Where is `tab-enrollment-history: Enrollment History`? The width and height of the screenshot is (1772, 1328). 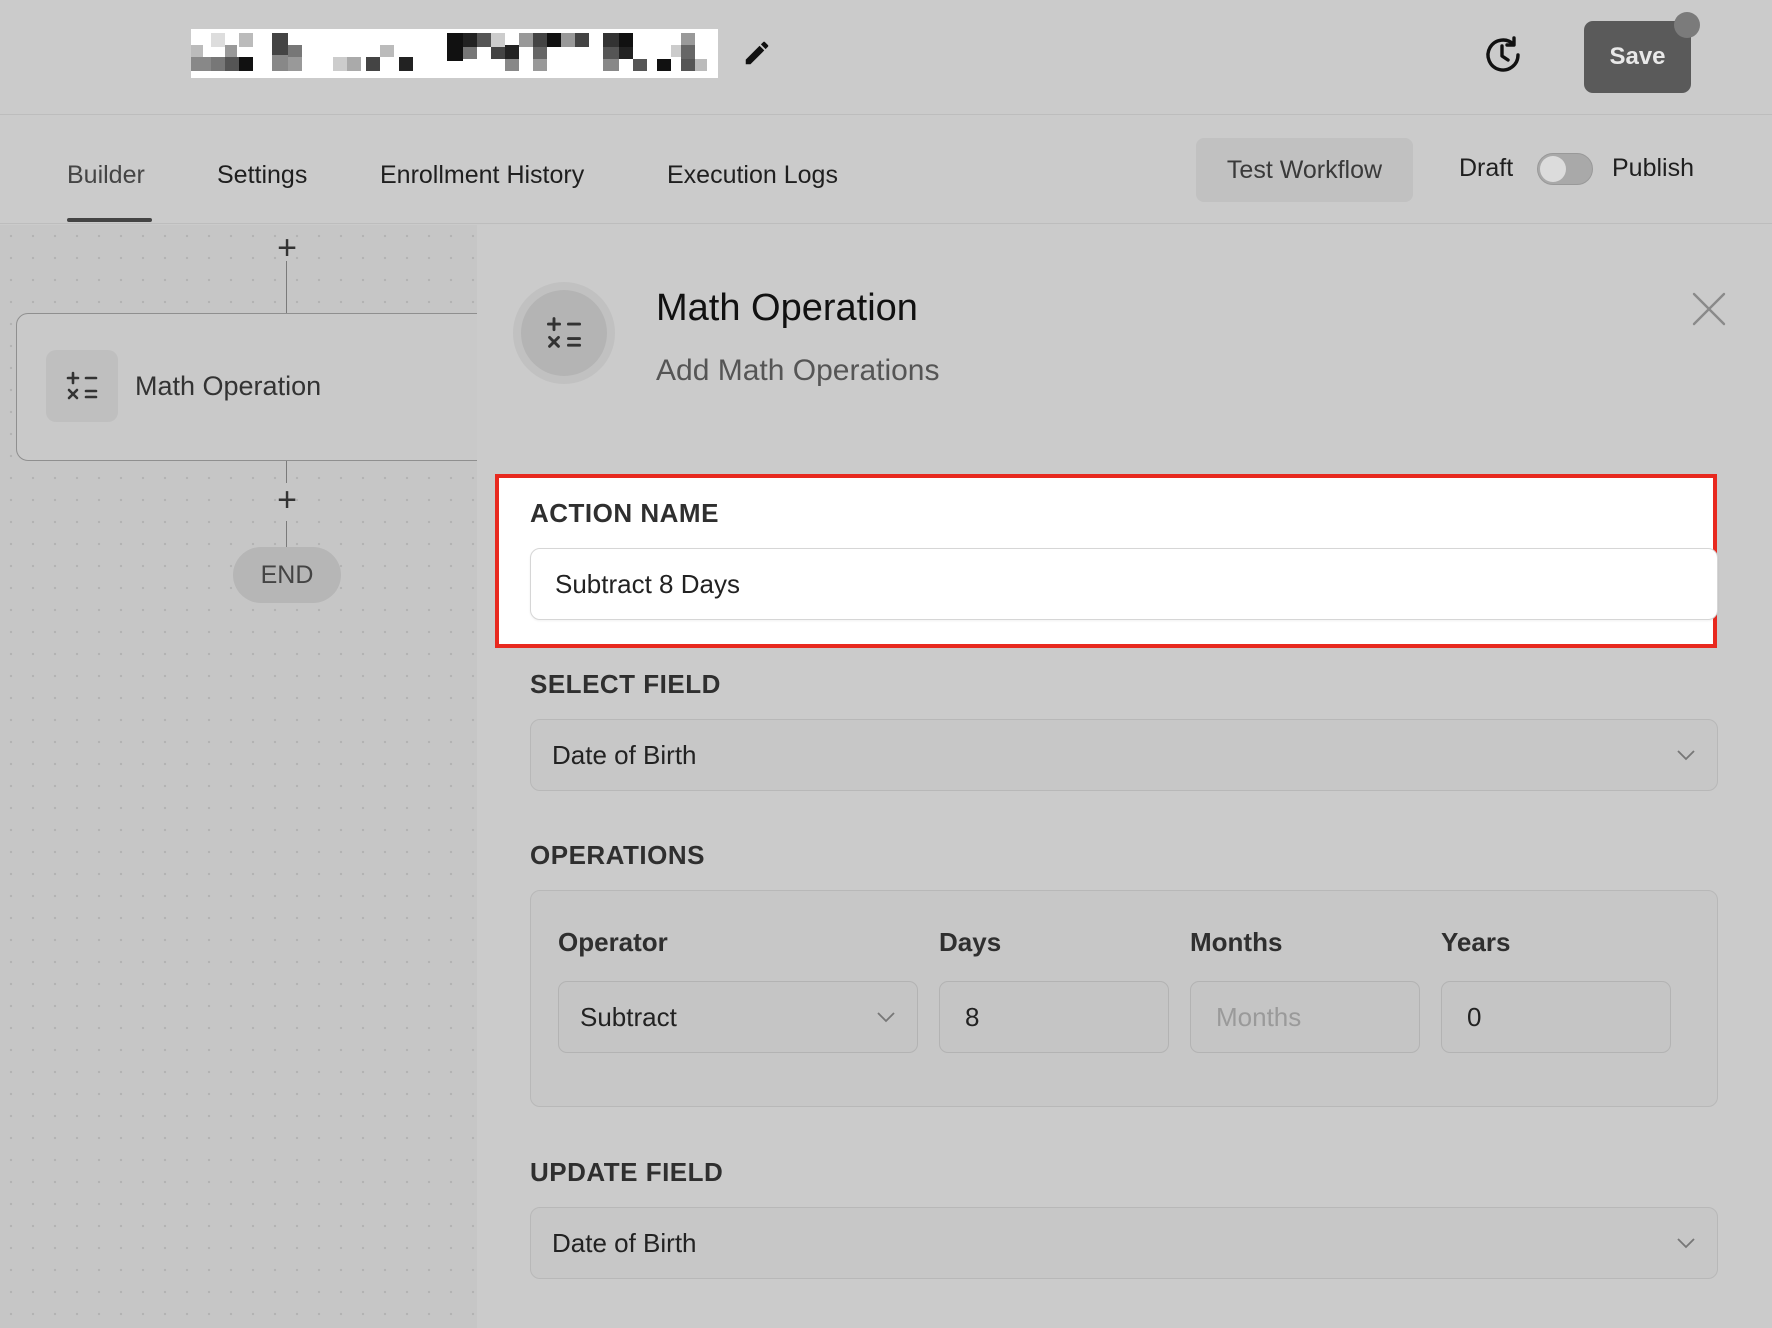
tab-enrollment-history: Enrollment History is located at coordinates (482, 175).